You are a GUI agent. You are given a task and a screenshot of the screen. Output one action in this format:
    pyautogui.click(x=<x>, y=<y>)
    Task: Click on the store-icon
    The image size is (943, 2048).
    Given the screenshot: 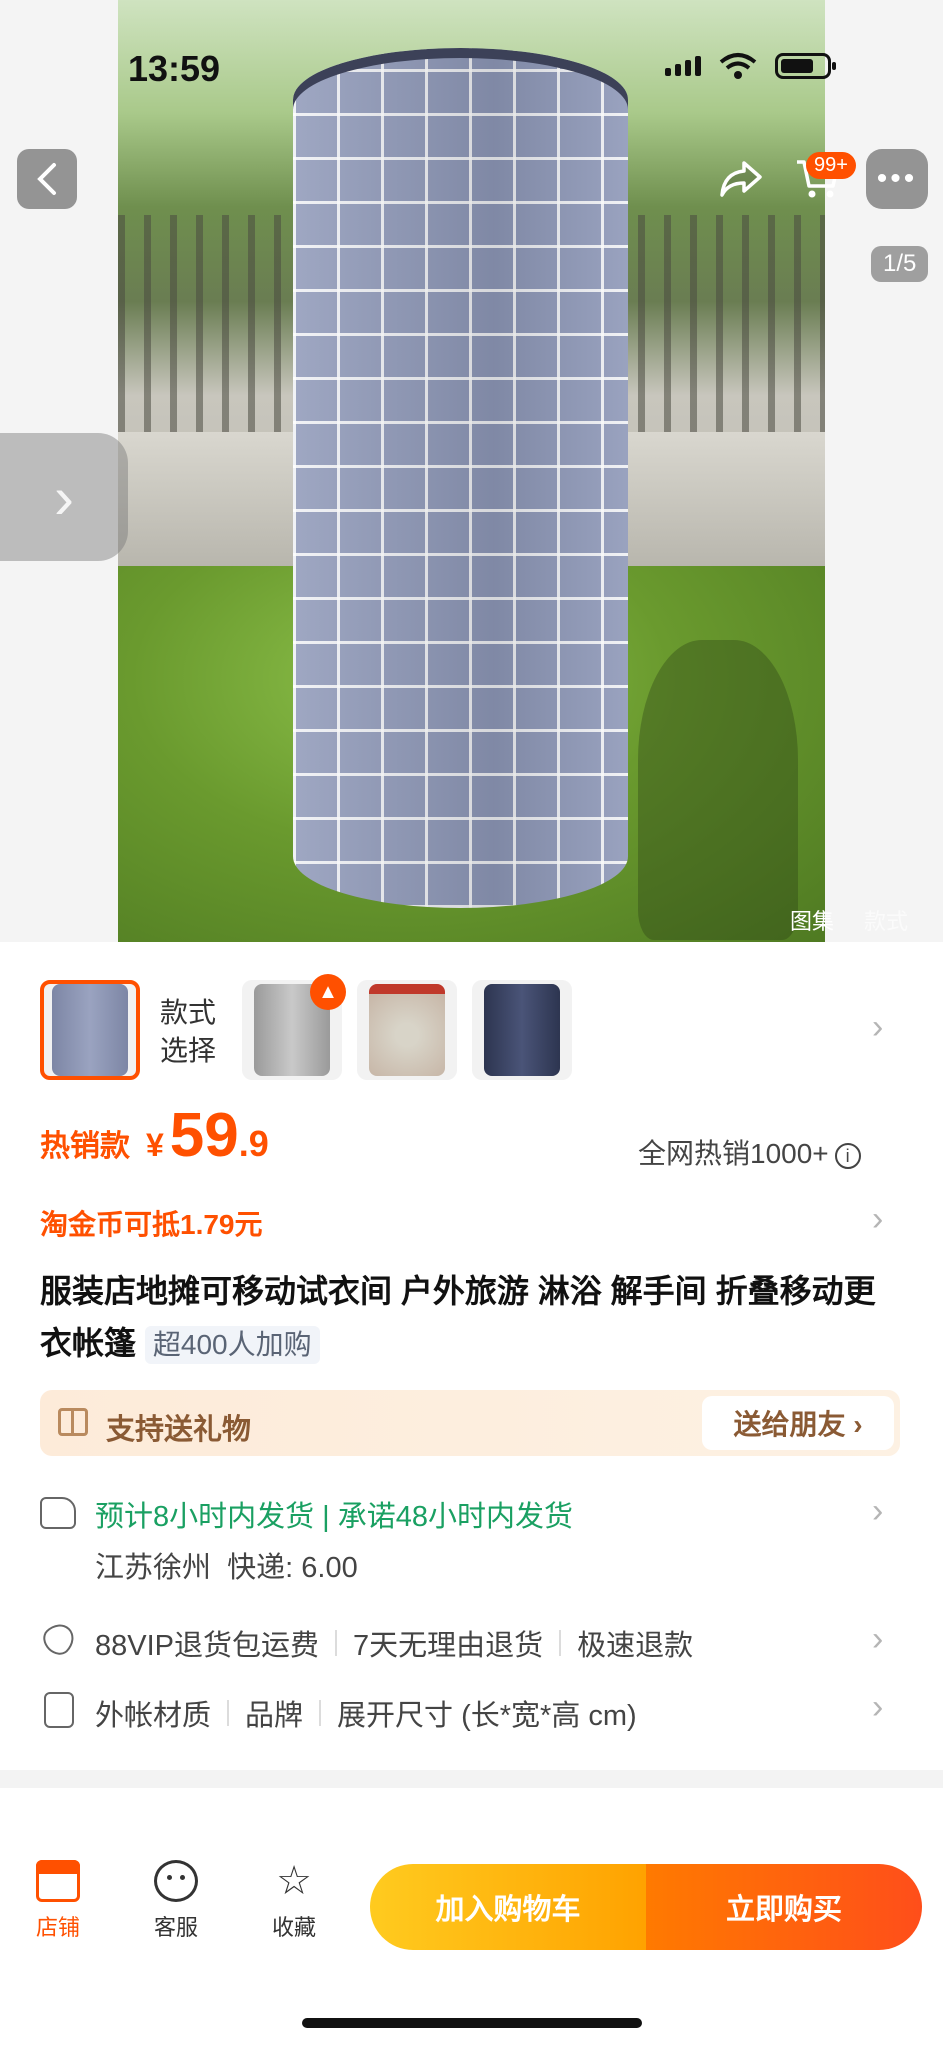 What is the action you would take?
    pyautogui.click(x=58, y=1881)
    